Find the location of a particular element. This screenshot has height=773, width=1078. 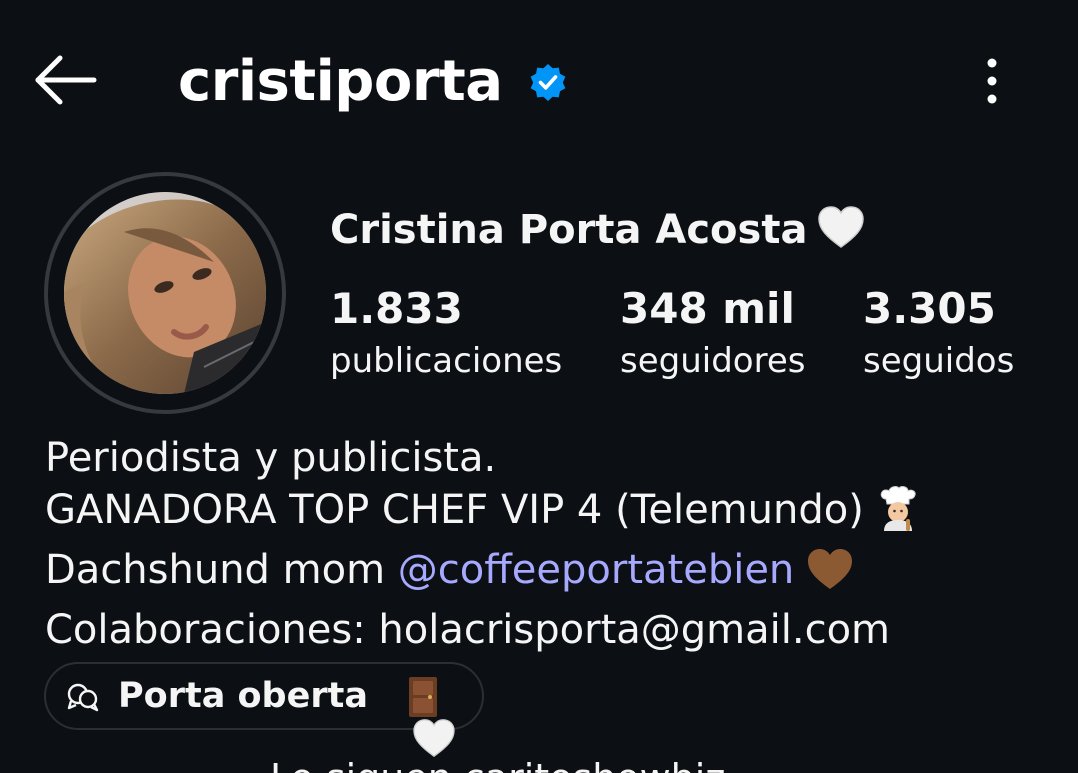

bio-mention-text: @coffeeportatebien is located at coordinates (596, 570).